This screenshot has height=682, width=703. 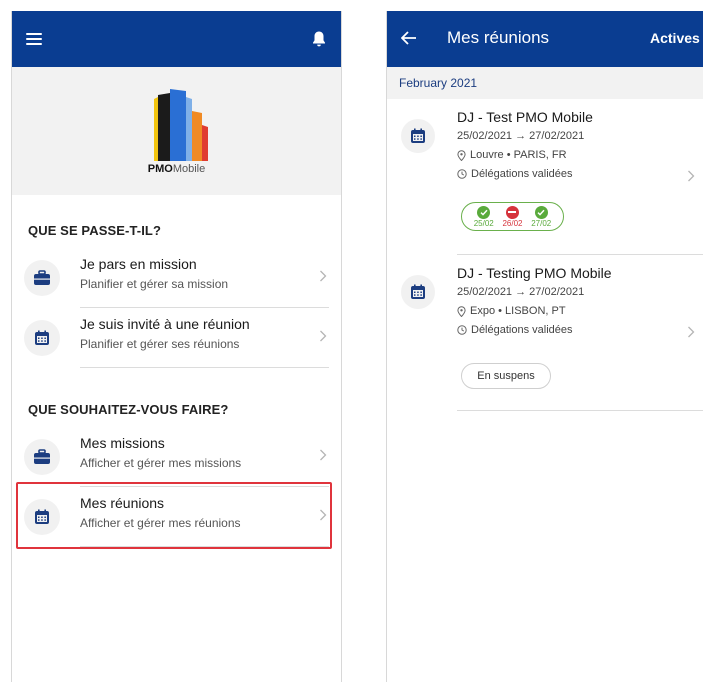 What do you see at coordinates (545, 83) in the screenshot?
I see `month-header: February 2021` at bounding box center [545, 83].